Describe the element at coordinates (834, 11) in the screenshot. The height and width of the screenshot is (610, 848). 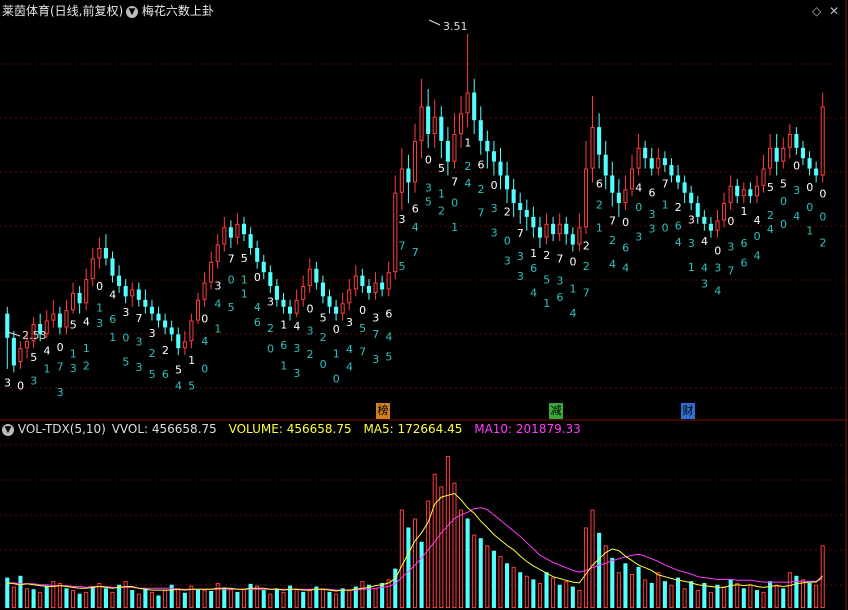
I see `close-icon: ✕` at that location.